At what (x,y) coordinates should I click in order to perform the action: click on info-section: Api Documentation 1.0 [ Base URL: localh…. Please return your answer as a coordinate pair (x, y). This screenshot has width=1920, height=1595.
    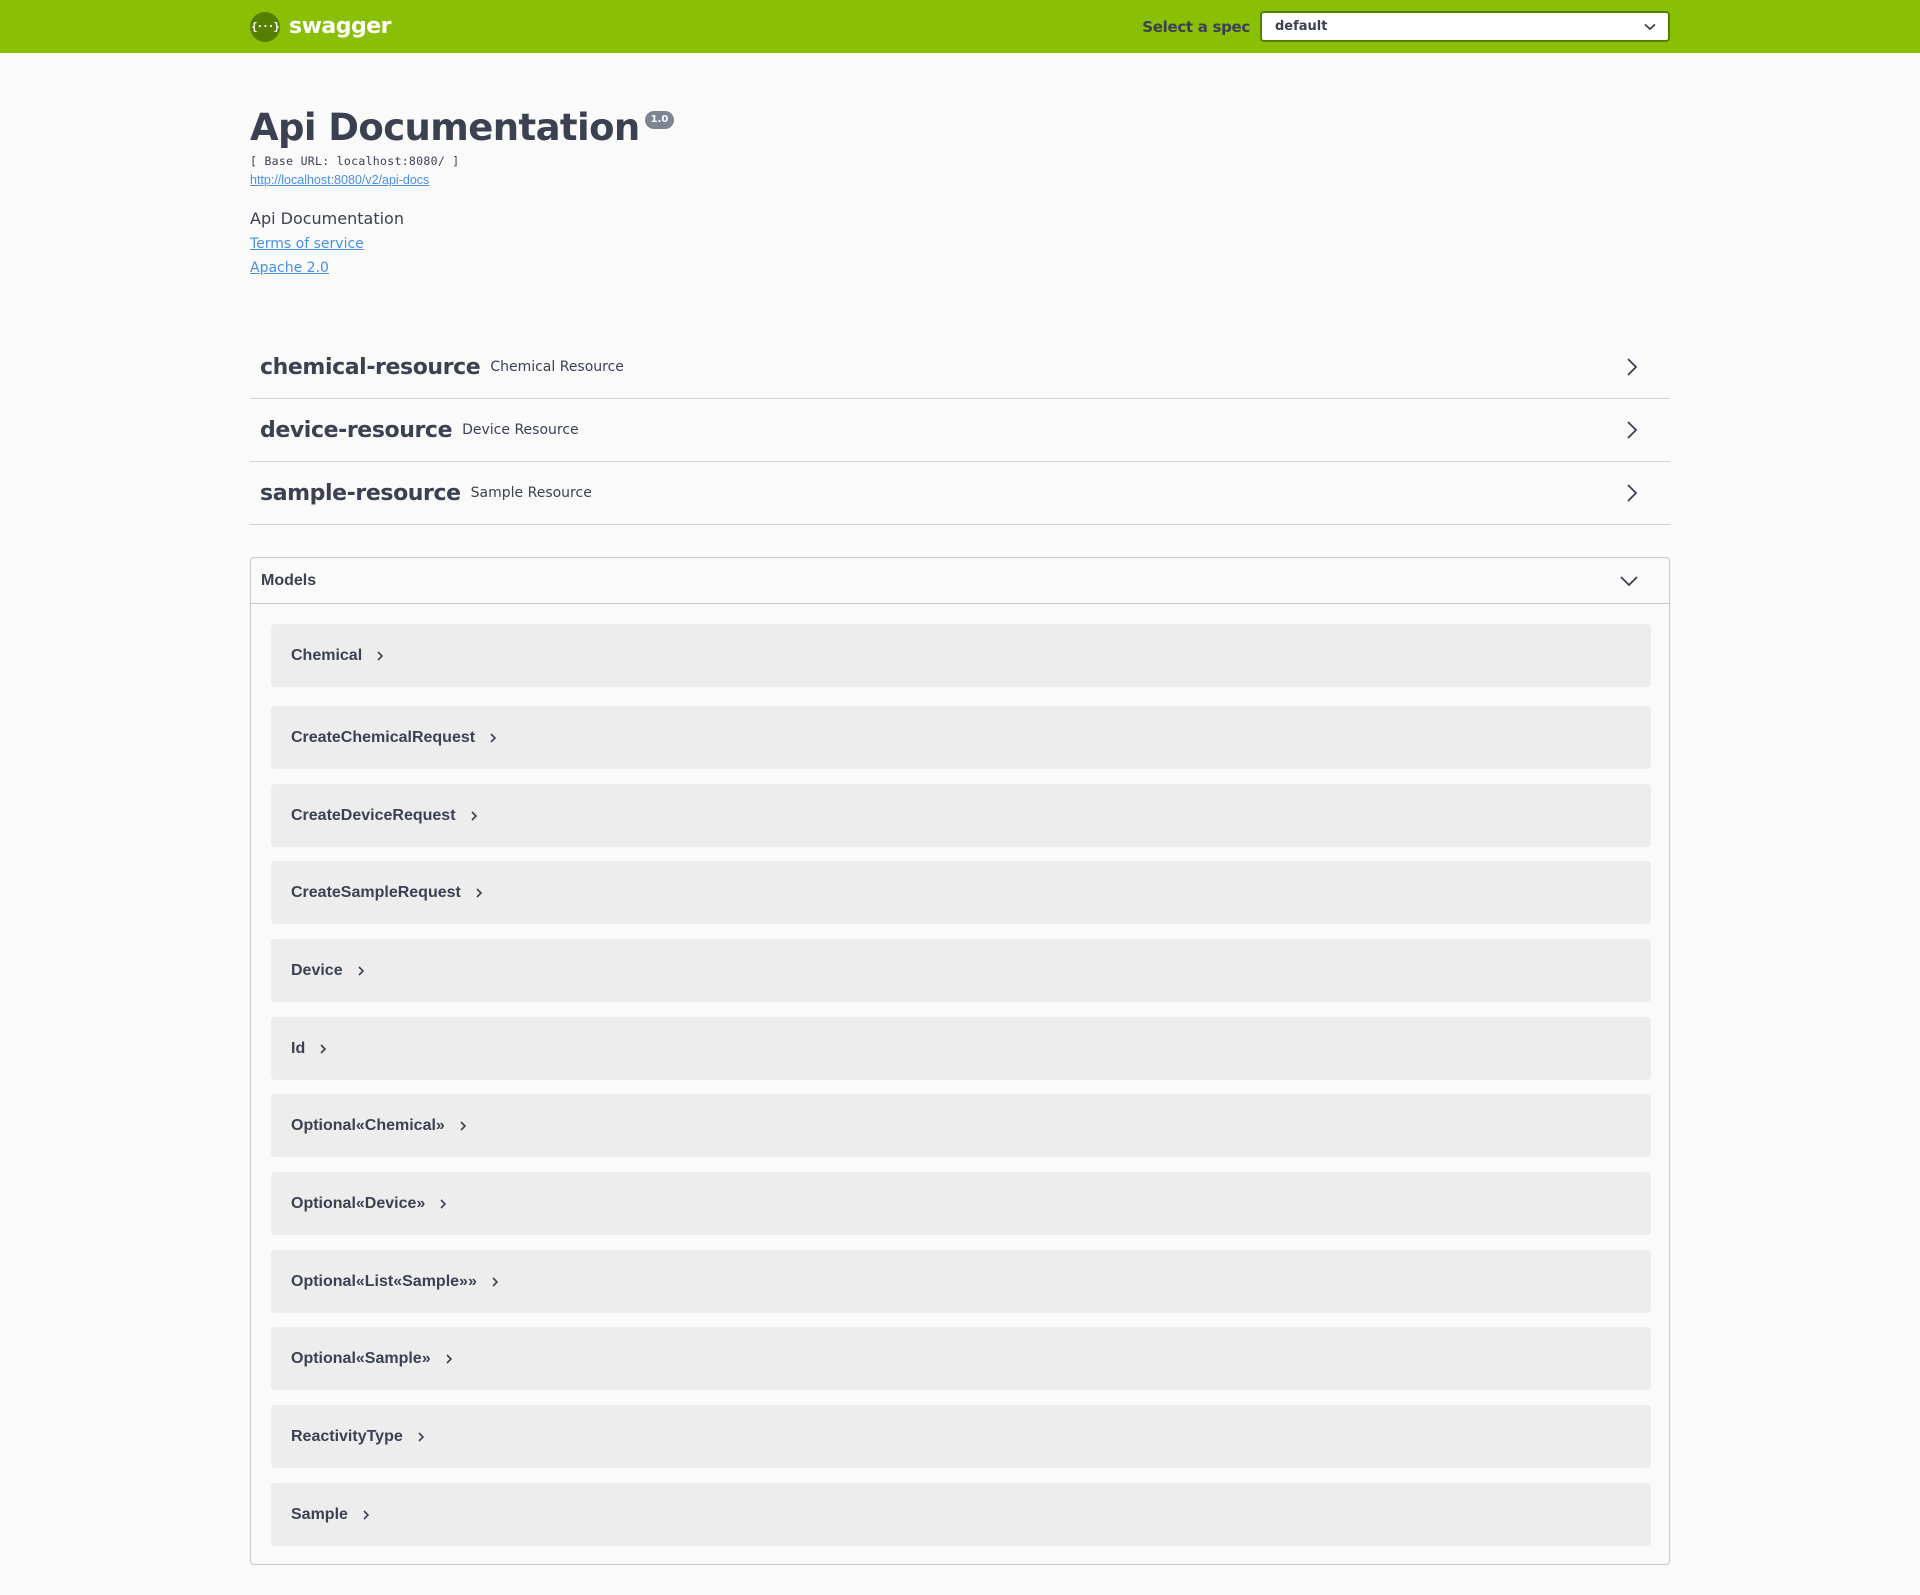
    Looking at the image, I should click on (960, 190).